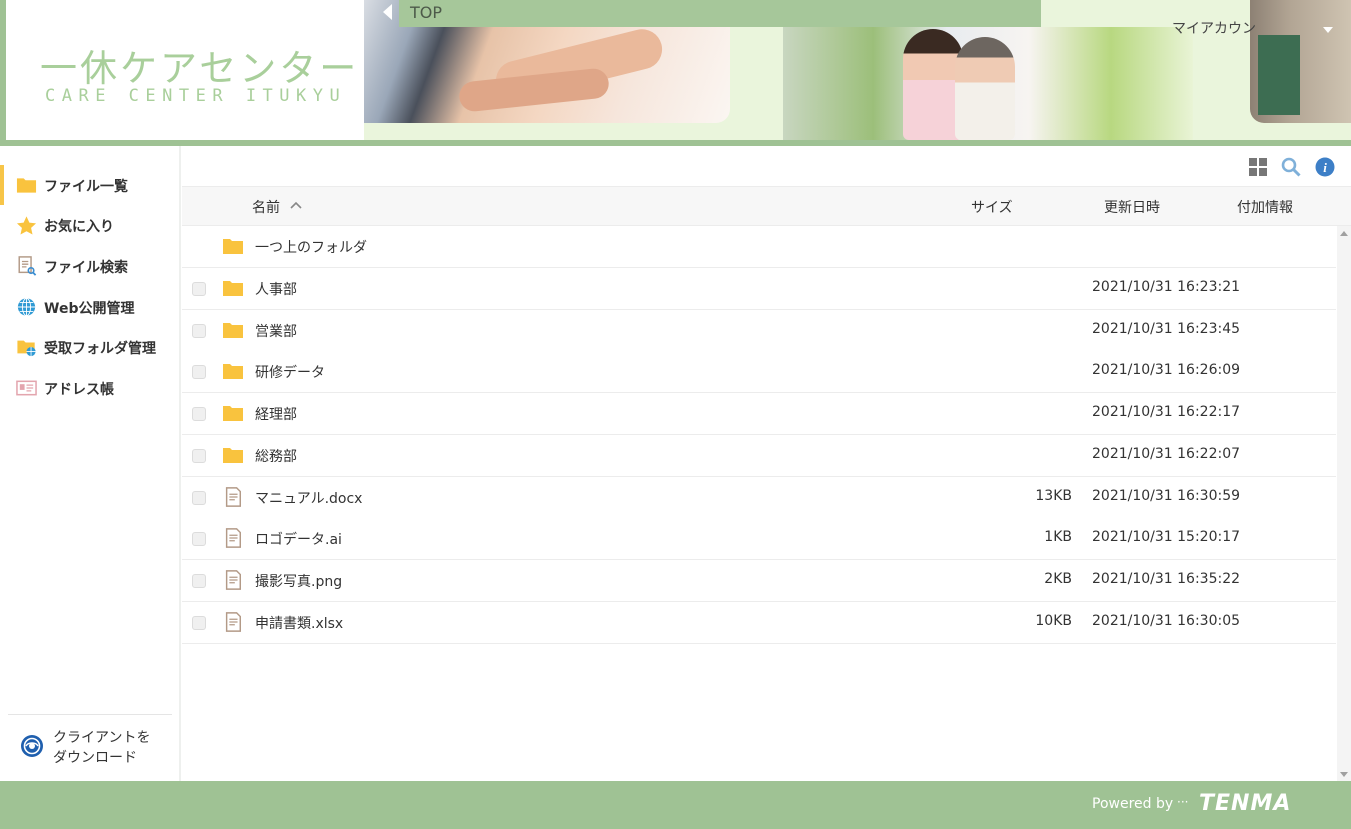 Image resolution: width=1351 pixels, height=829 pixels. I want to click on file-name: マニュアル.docx, so click(308, 498).